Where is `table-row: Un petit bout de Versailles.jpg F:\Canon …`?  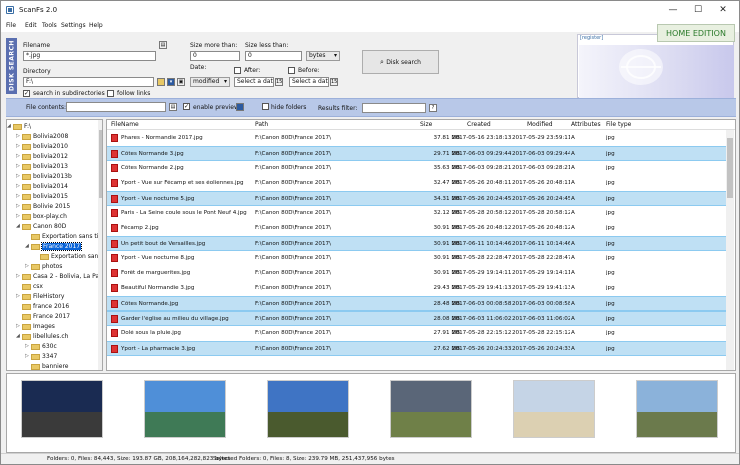 table-row: Un petit bout de Versailles.jpg F:\Canon … is located at coordinates (417, 243).